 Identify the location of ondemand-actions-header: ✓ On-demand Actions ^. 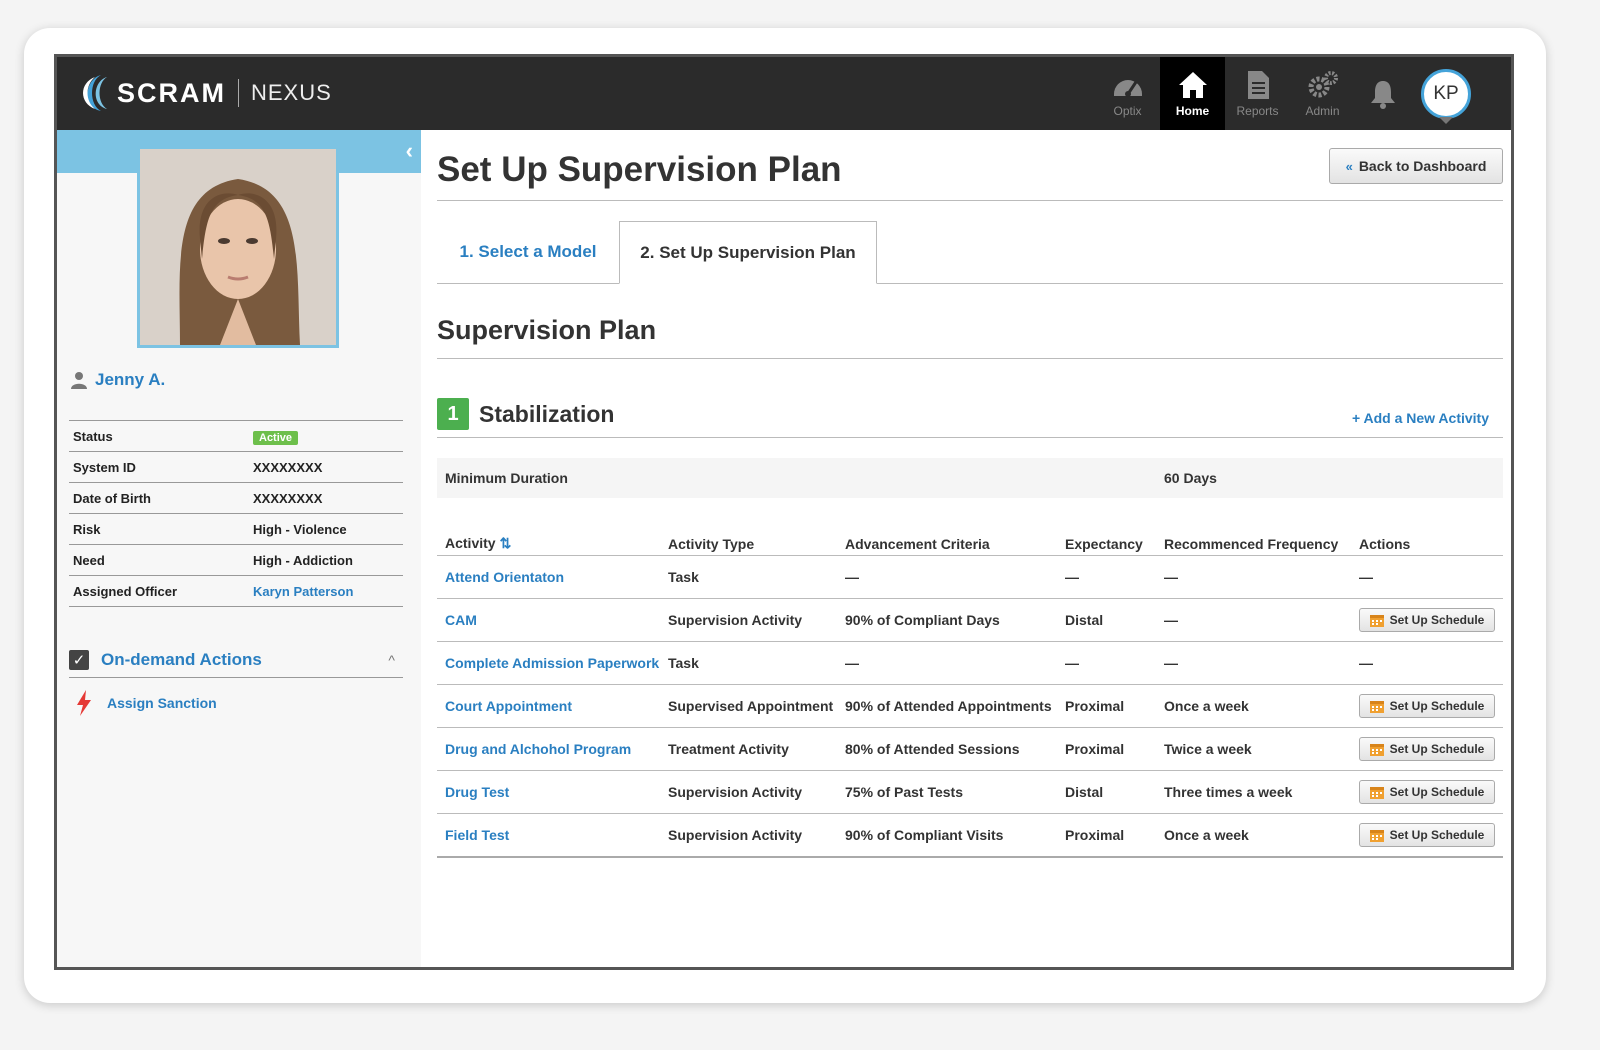
(236, 660).